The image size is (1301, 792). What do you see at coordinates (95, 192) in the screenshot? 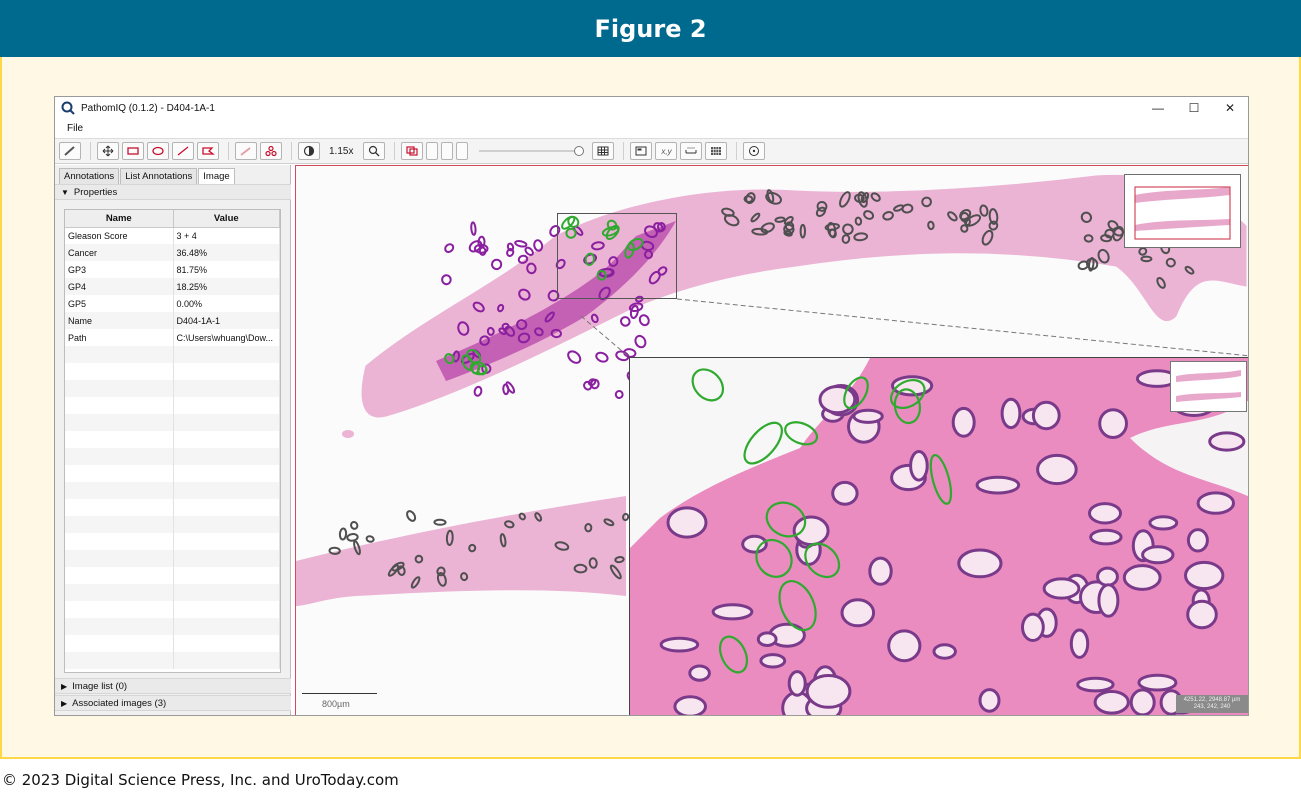
I see `properties-label: Properties` at bounding box center [95, 192].